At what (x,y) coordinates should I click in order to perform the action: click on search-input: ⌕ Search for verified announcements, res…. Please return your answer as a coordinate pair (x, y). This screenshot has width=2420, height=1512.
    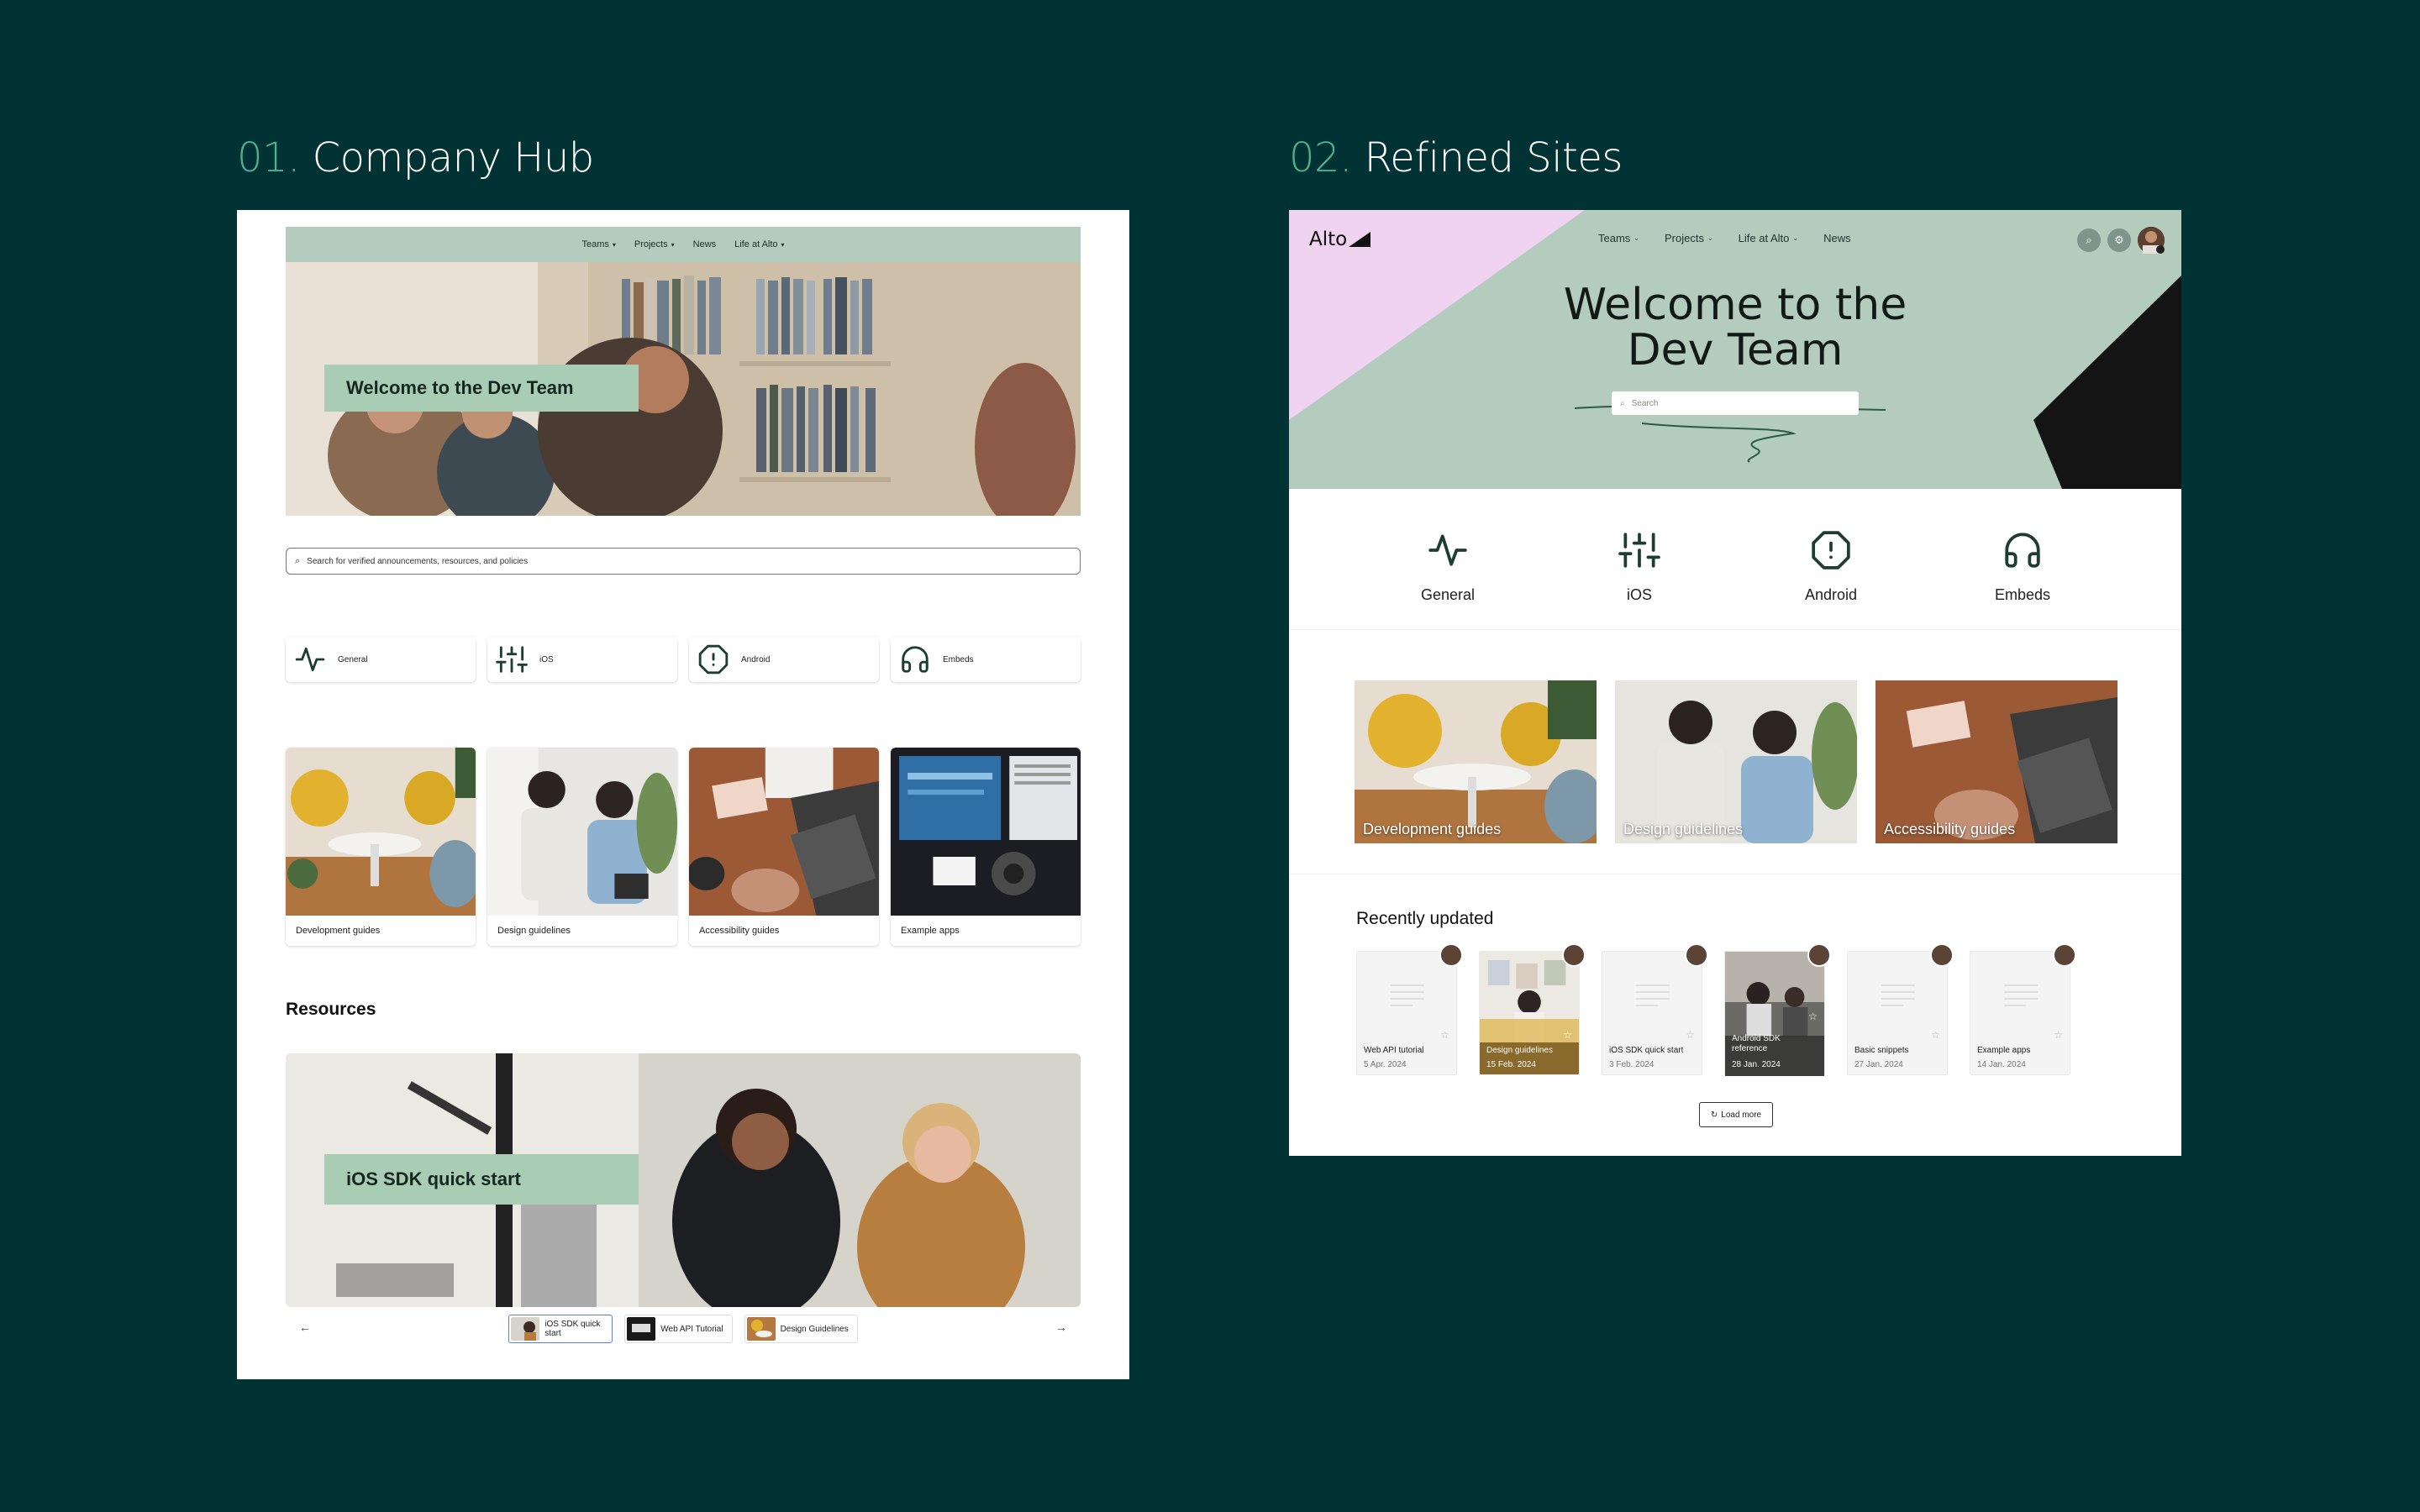
    Looking at the image, I should click on (683, 561).